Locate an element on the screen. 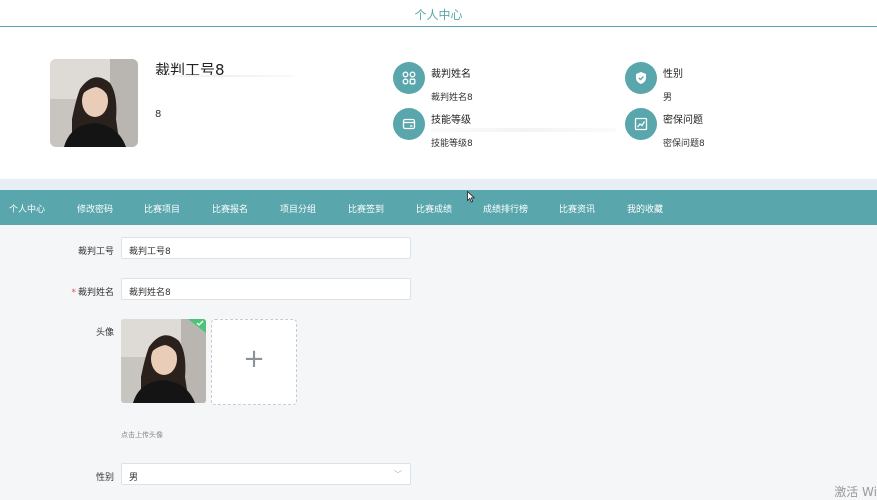 This screenshot has height=500, width=877. info-label: 性别 is located at coordinates (673, 74).